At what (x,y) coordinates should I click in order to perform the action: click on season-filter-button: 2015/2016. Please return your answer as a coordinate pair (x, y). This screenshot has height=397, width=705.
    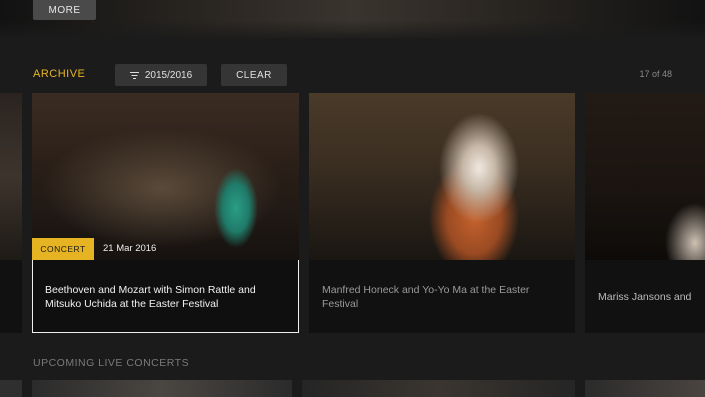
    Looking at the image, I should click on (161, 75).